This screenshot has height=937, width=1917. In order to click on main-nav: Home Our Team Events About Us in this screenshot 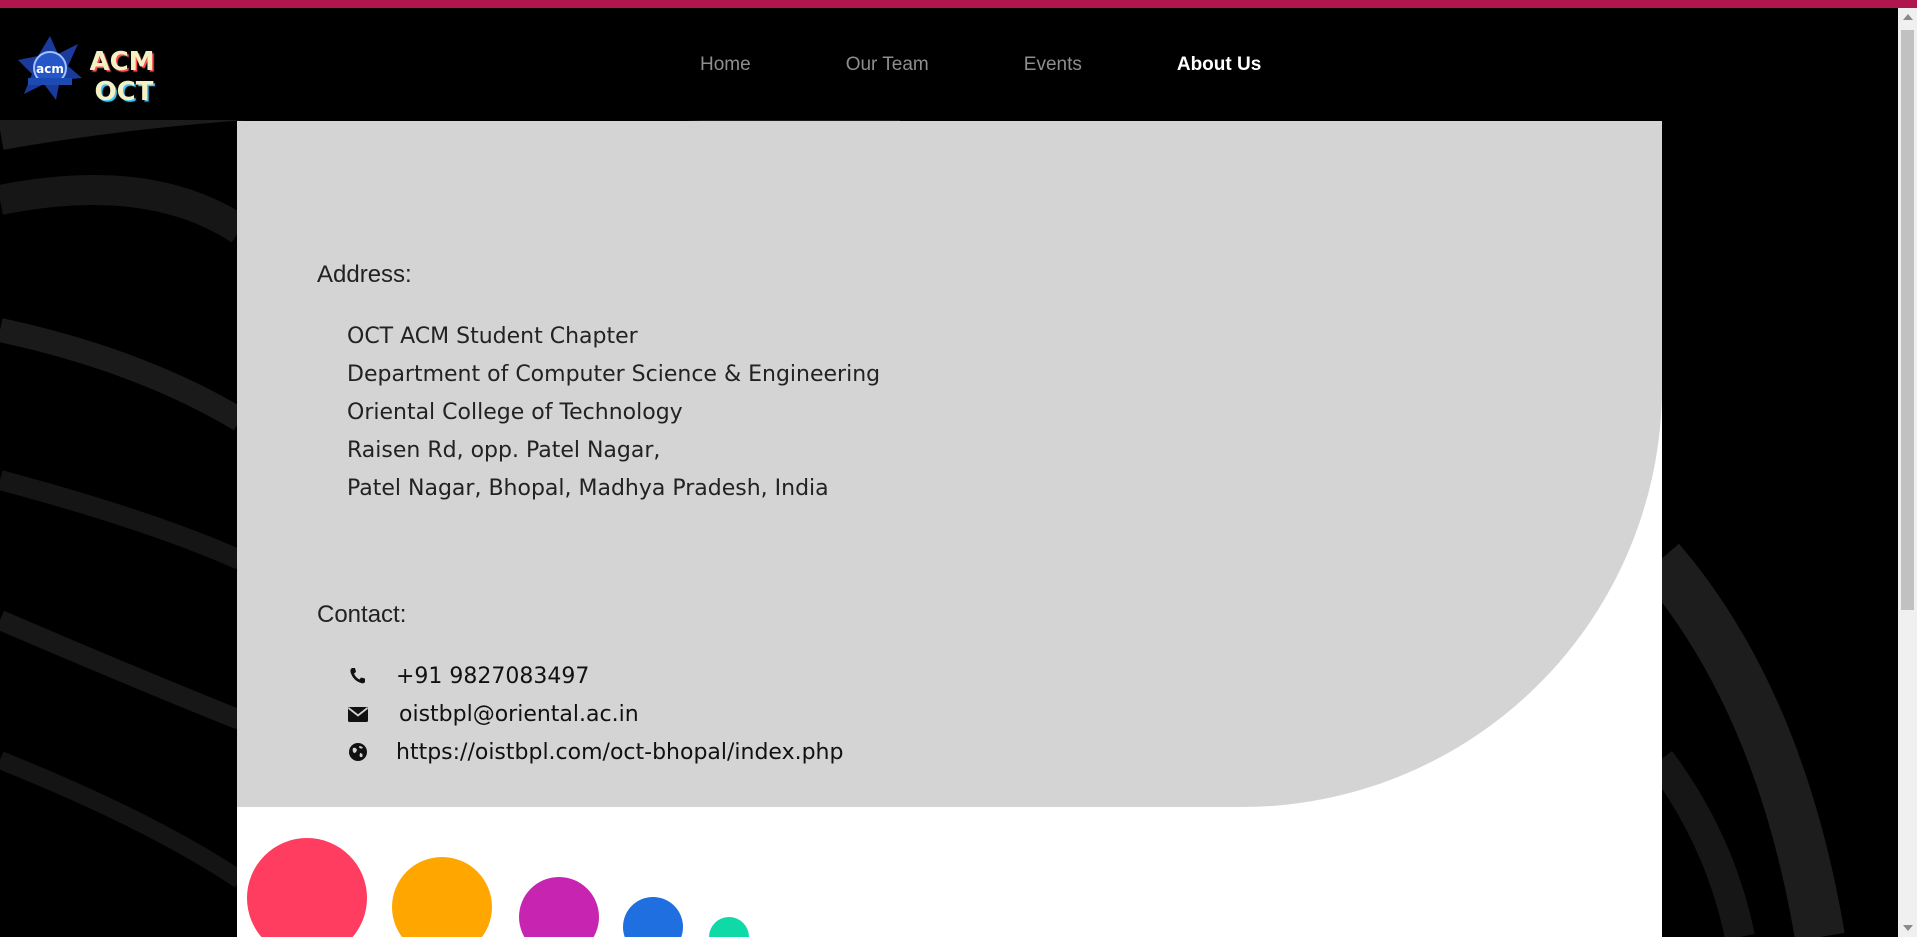, I will do `click(1028, 65)`.